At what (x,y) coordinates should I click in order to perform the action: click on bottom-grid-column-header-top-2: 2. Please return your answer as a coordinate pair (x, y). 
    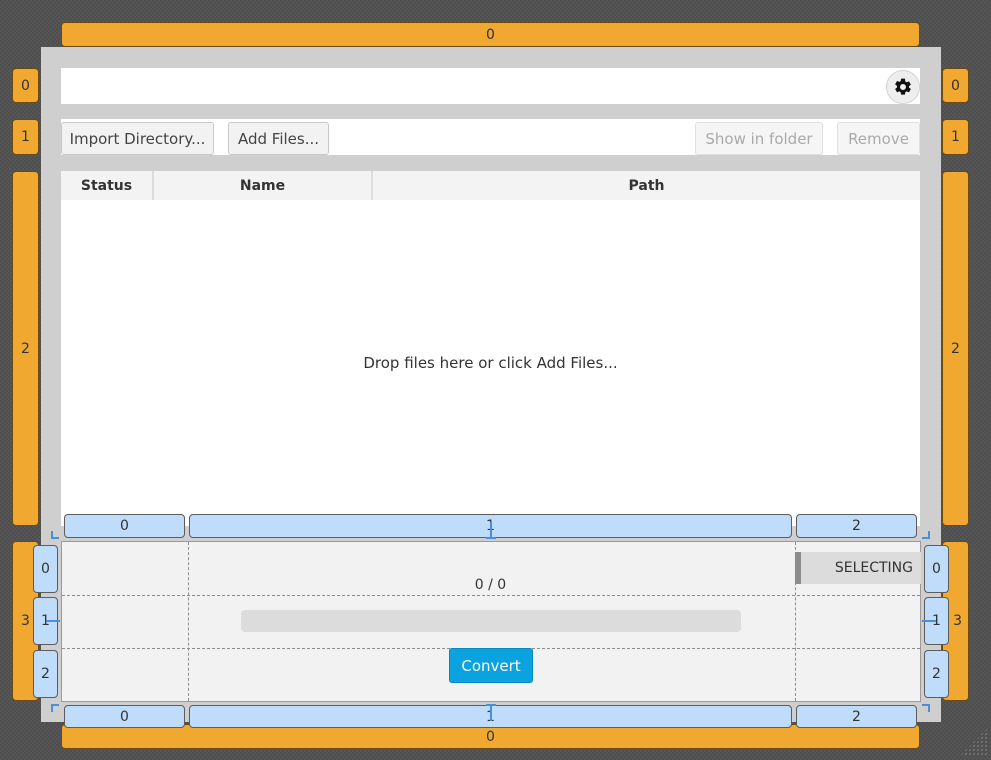
    Looking at the image, I should click on (856, 526).